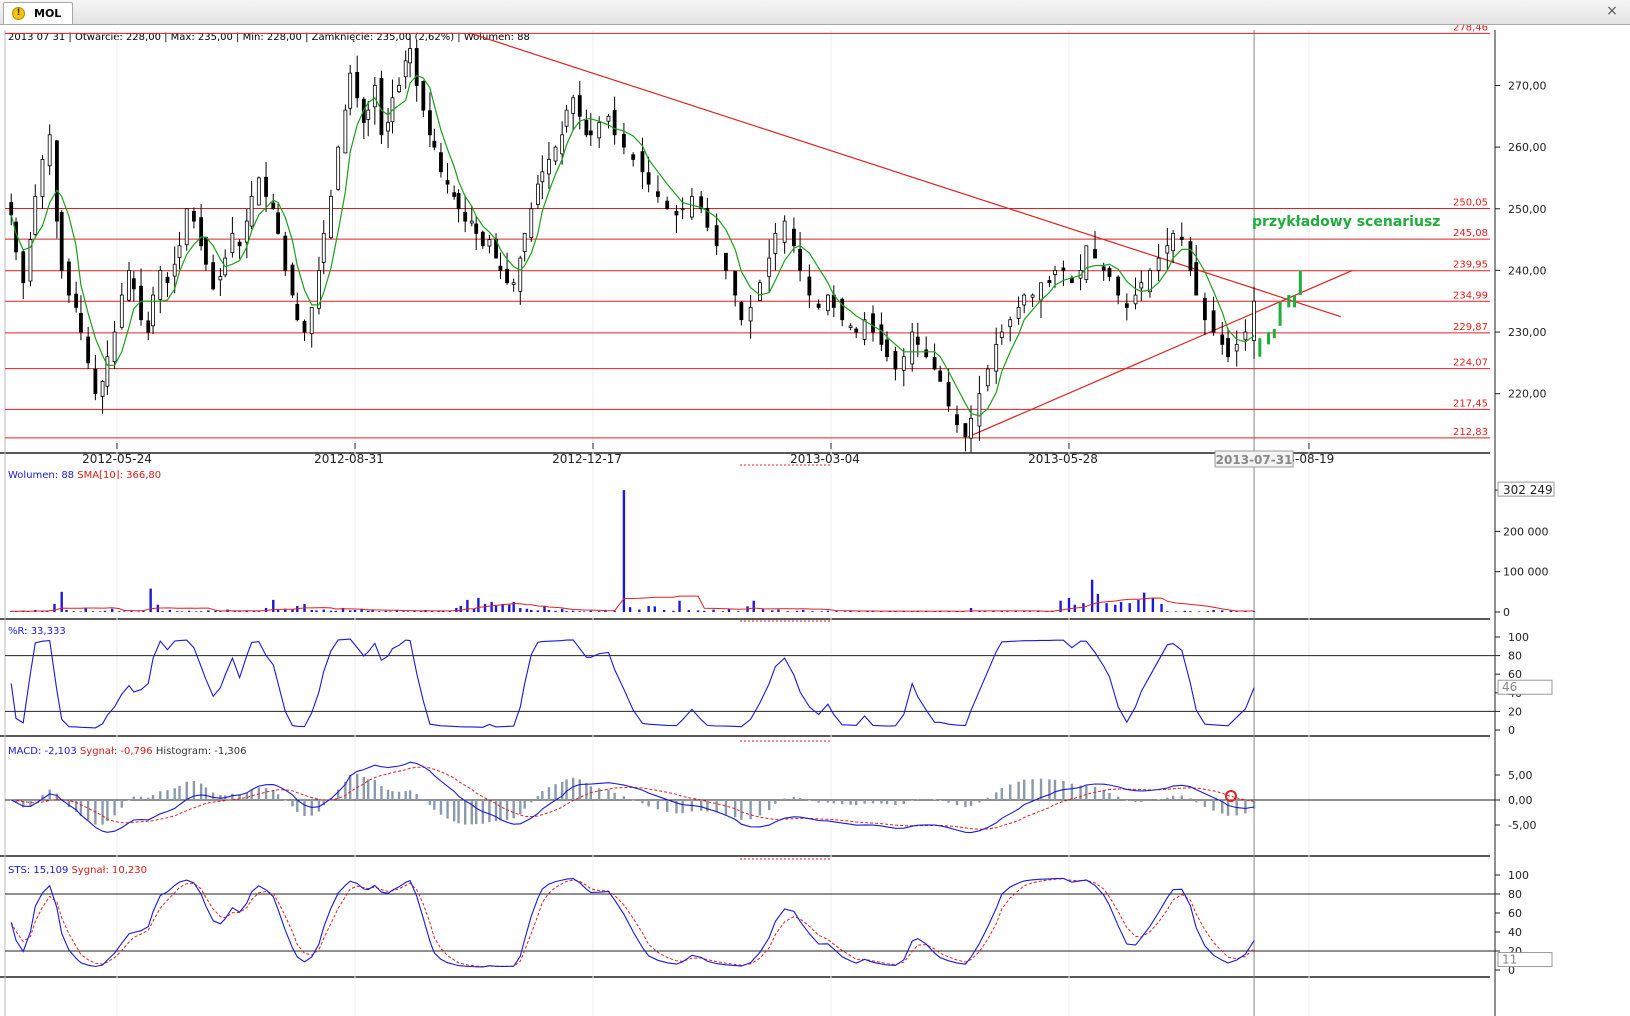  Describe the element at coordinates (18, 13) in the screenshot. I see `warning-icon: !` at that location.